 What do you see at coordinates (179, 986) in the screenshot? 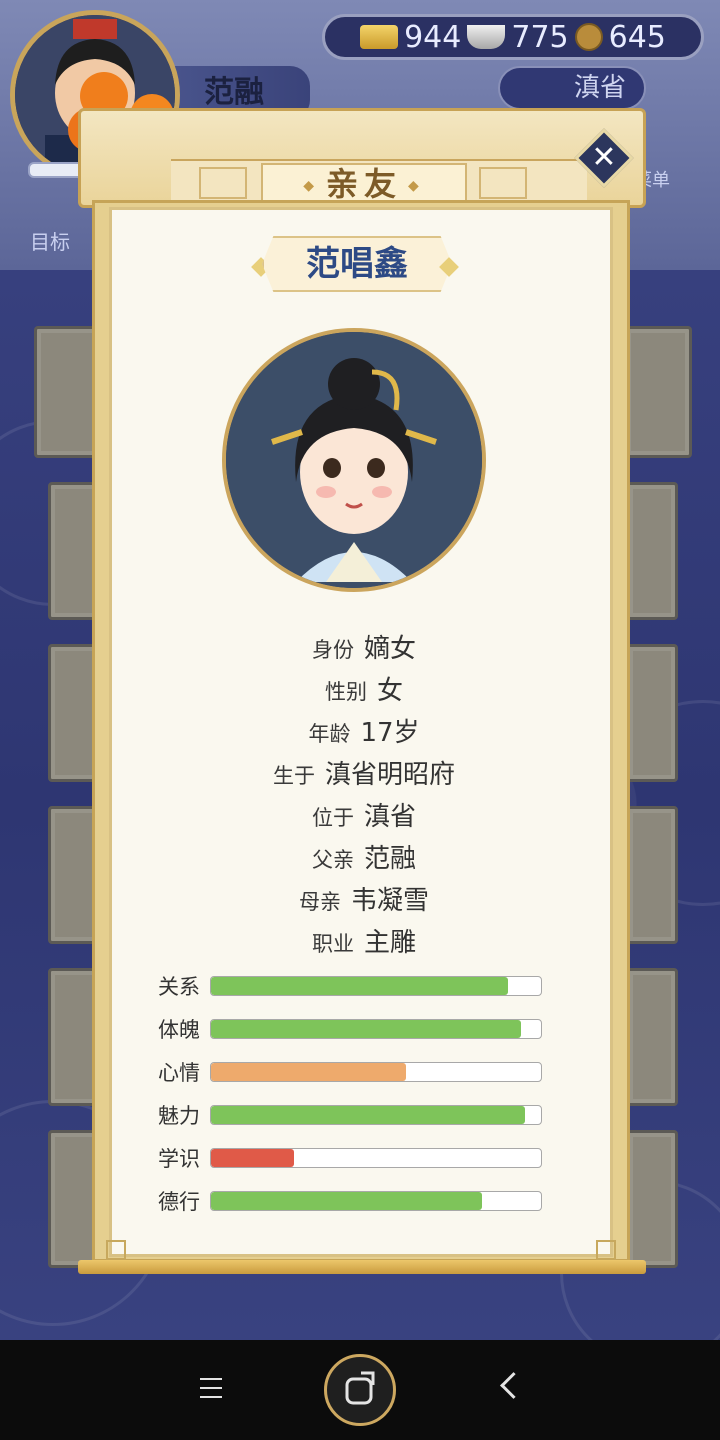
I see `stat-label: 关系` at bounding box center [179, 986].